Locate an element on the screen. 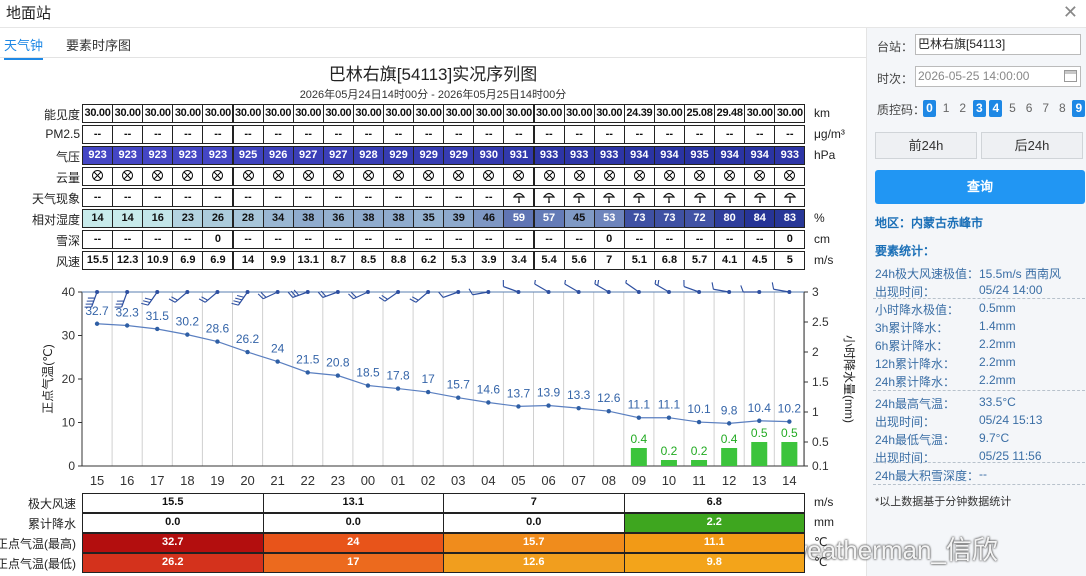 This screenshot has height=576, width=1086. precip-bar is located at coordinates (699, 463).